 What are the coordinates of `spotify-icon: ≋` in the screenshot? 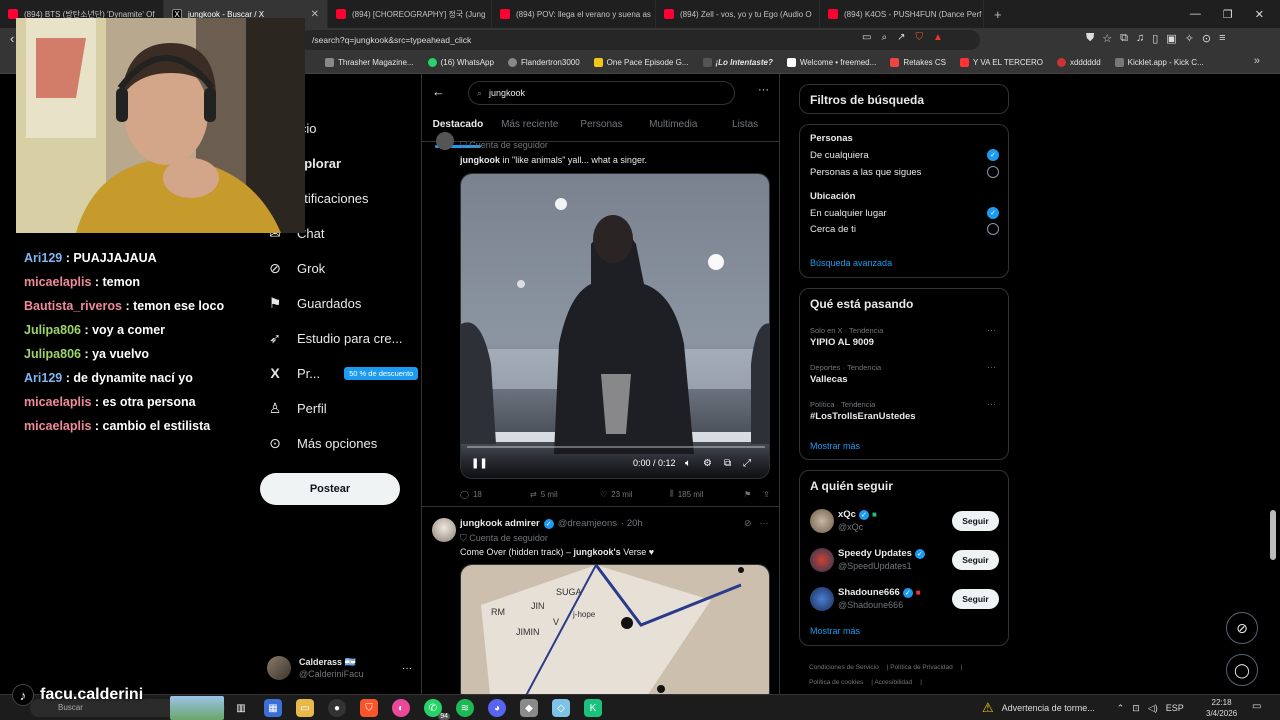 It's located at (465, 708).